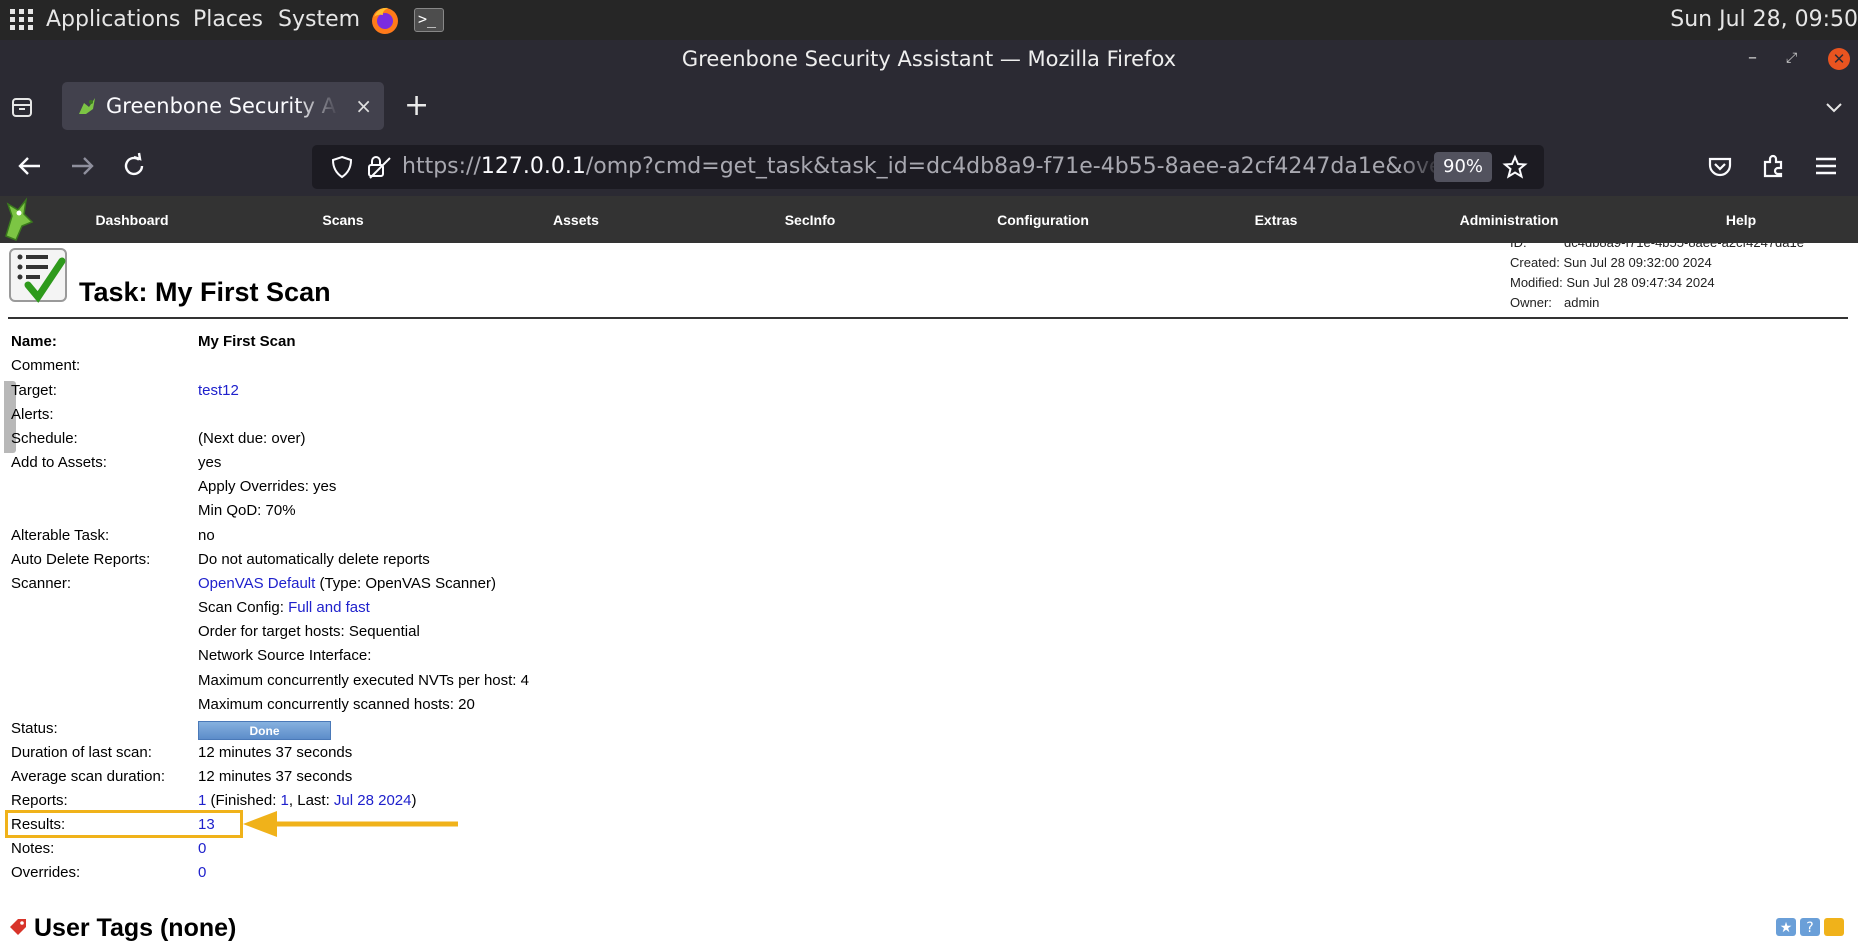 Image resolution: width=1858 pixels, height=943 pixels. I want to click on scan-config-line: Scan Config: Full and fast, so click(284, 608).